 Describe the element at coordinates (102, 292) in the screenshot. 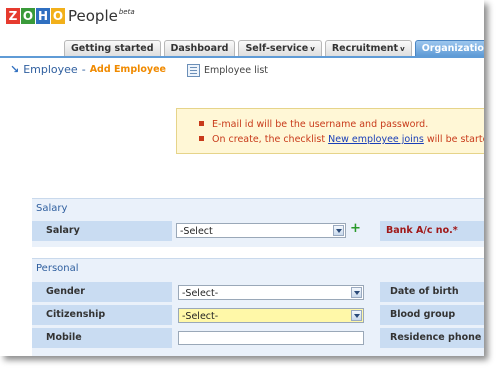

I see `gender-label: Gender` at that location.